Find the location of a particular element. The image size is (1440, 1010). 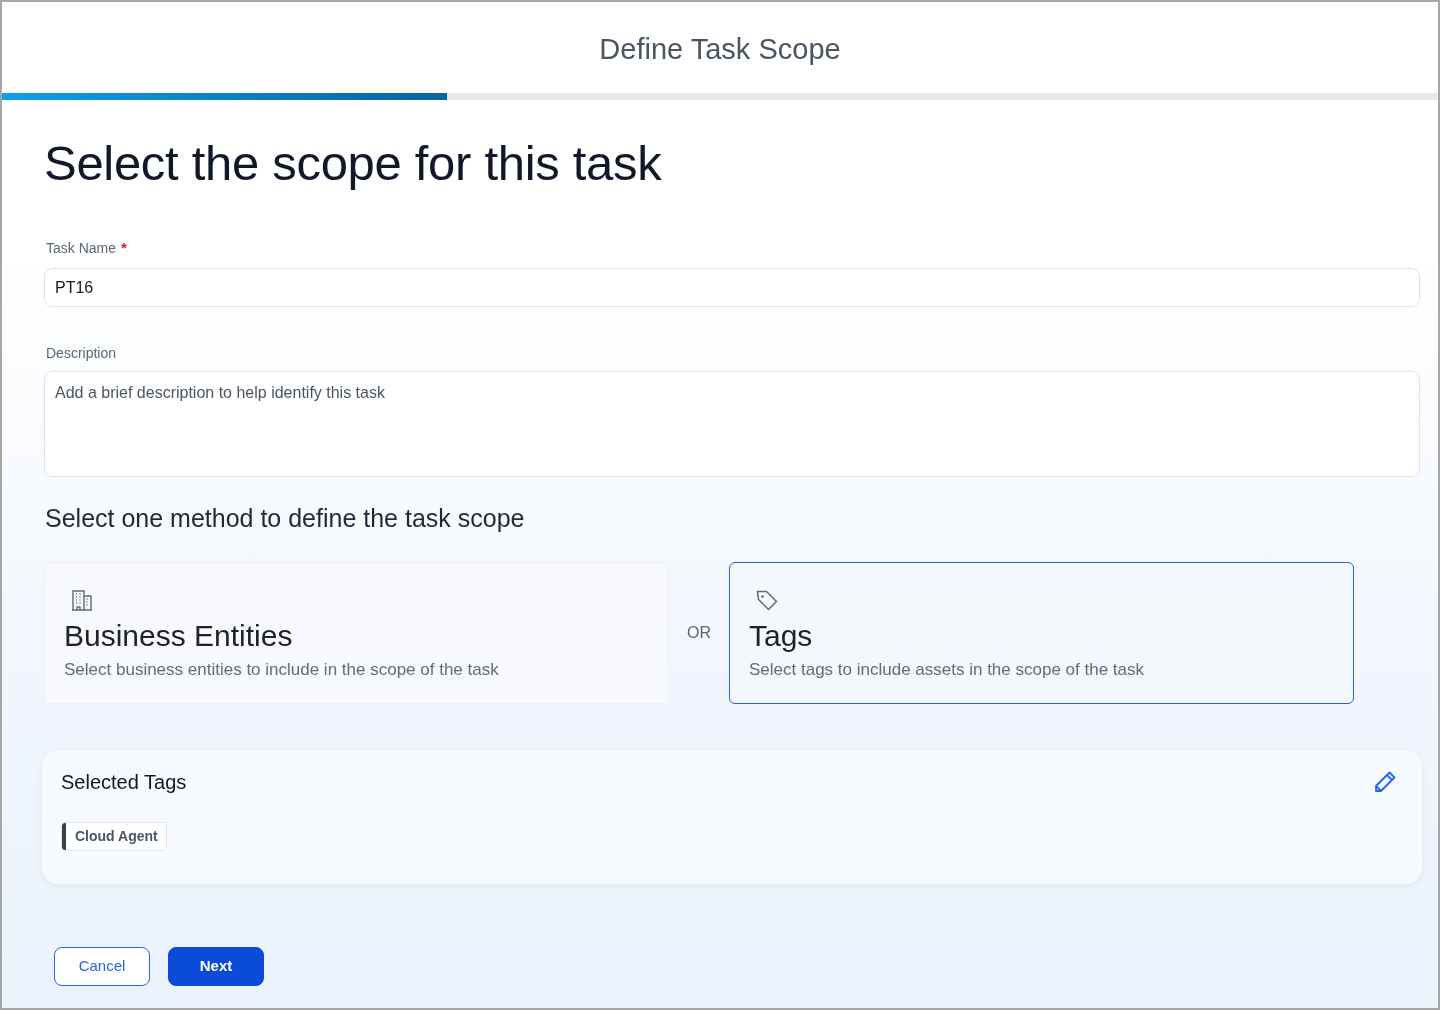

field-label: Task Name is located at coordinates (81, 248).